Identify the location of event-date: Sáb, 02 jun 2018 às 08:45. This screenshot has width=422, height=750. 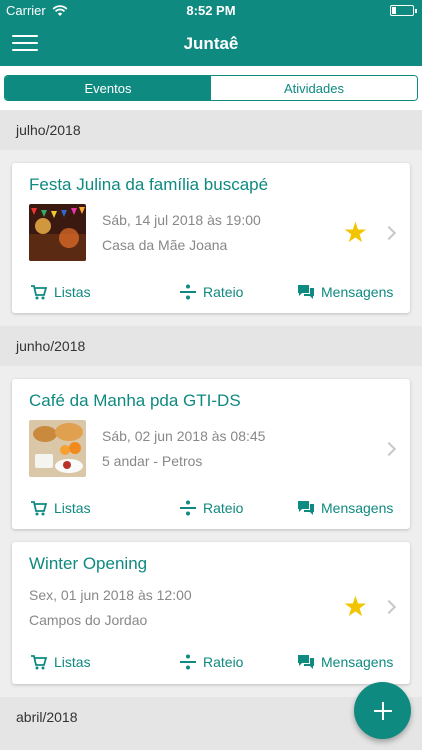
(184, 436).